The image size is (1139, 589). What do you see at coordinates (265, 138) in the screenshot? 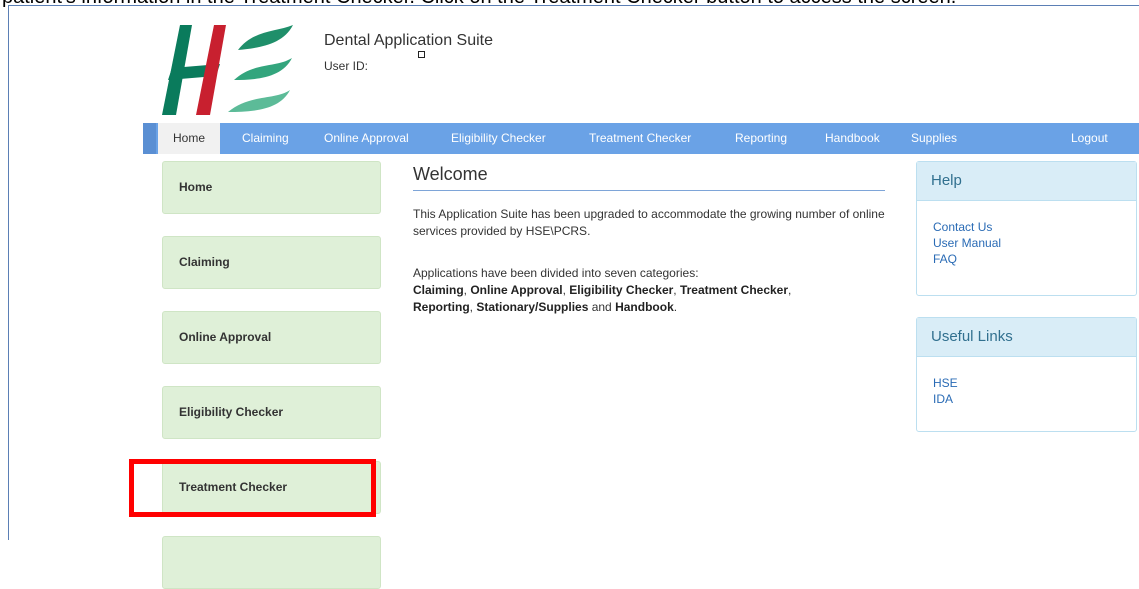
I see `nav-claiming: Claiming` at bounding box center [265, 138].